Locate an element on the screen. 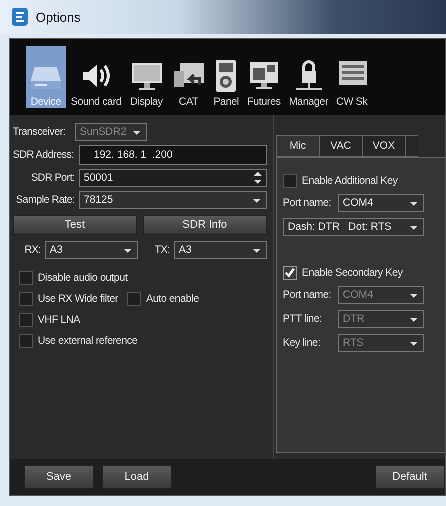 The height and width of the screenshot is (506, 446). checkbox-label: Disable audio output is located at coordinates (83, 278).